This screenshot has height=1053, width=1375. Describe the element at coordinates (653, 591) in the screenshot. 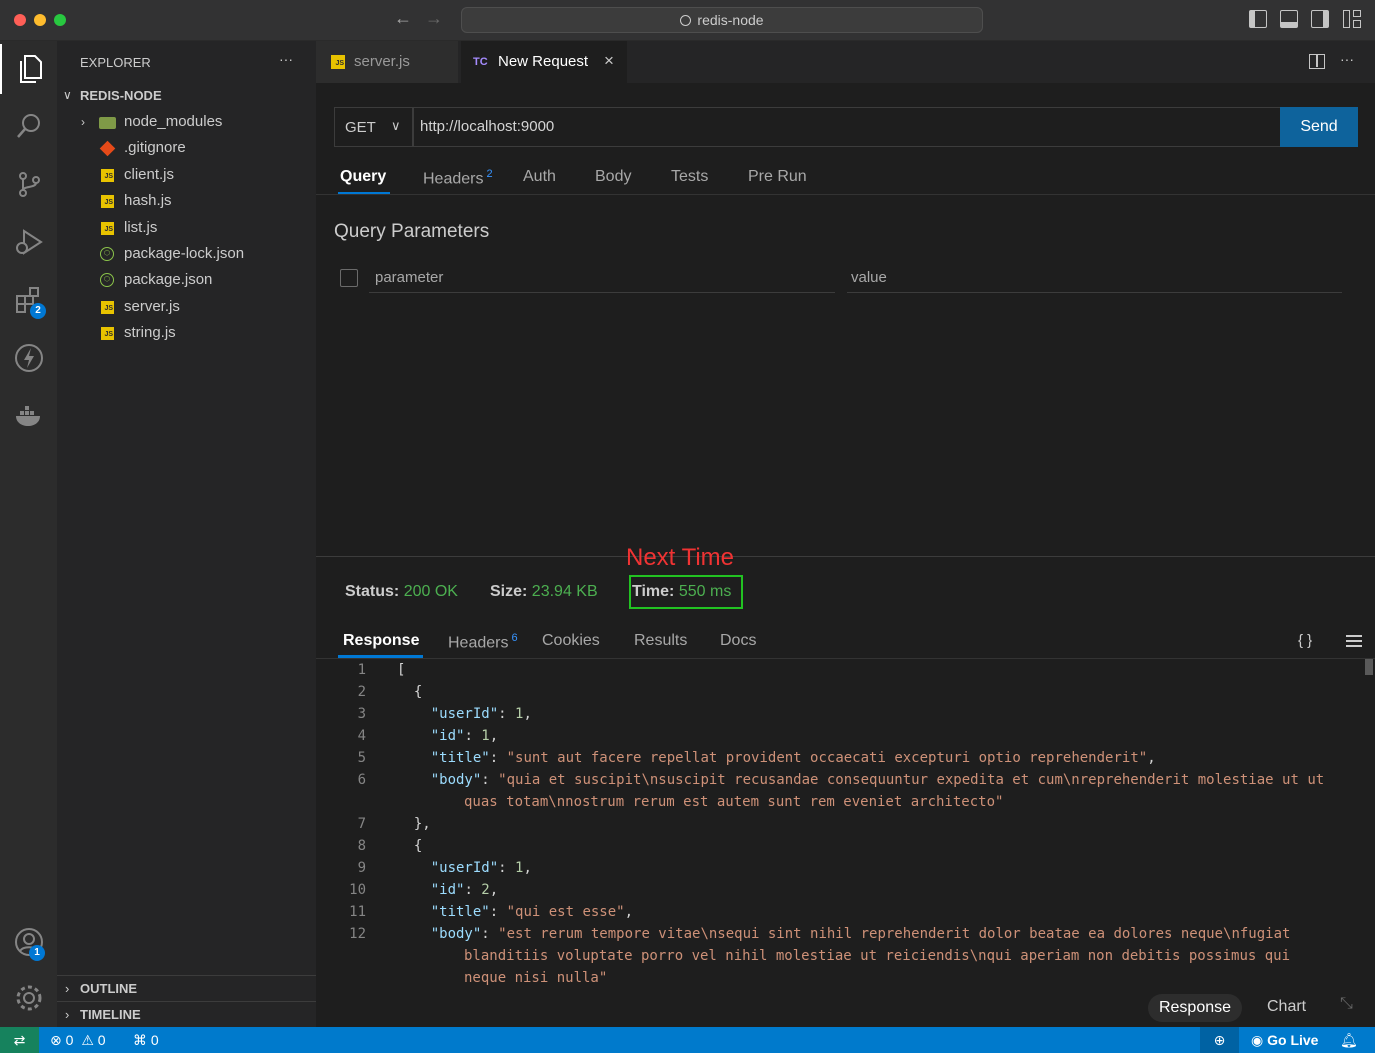

I see `time-label: Time:` at that location.